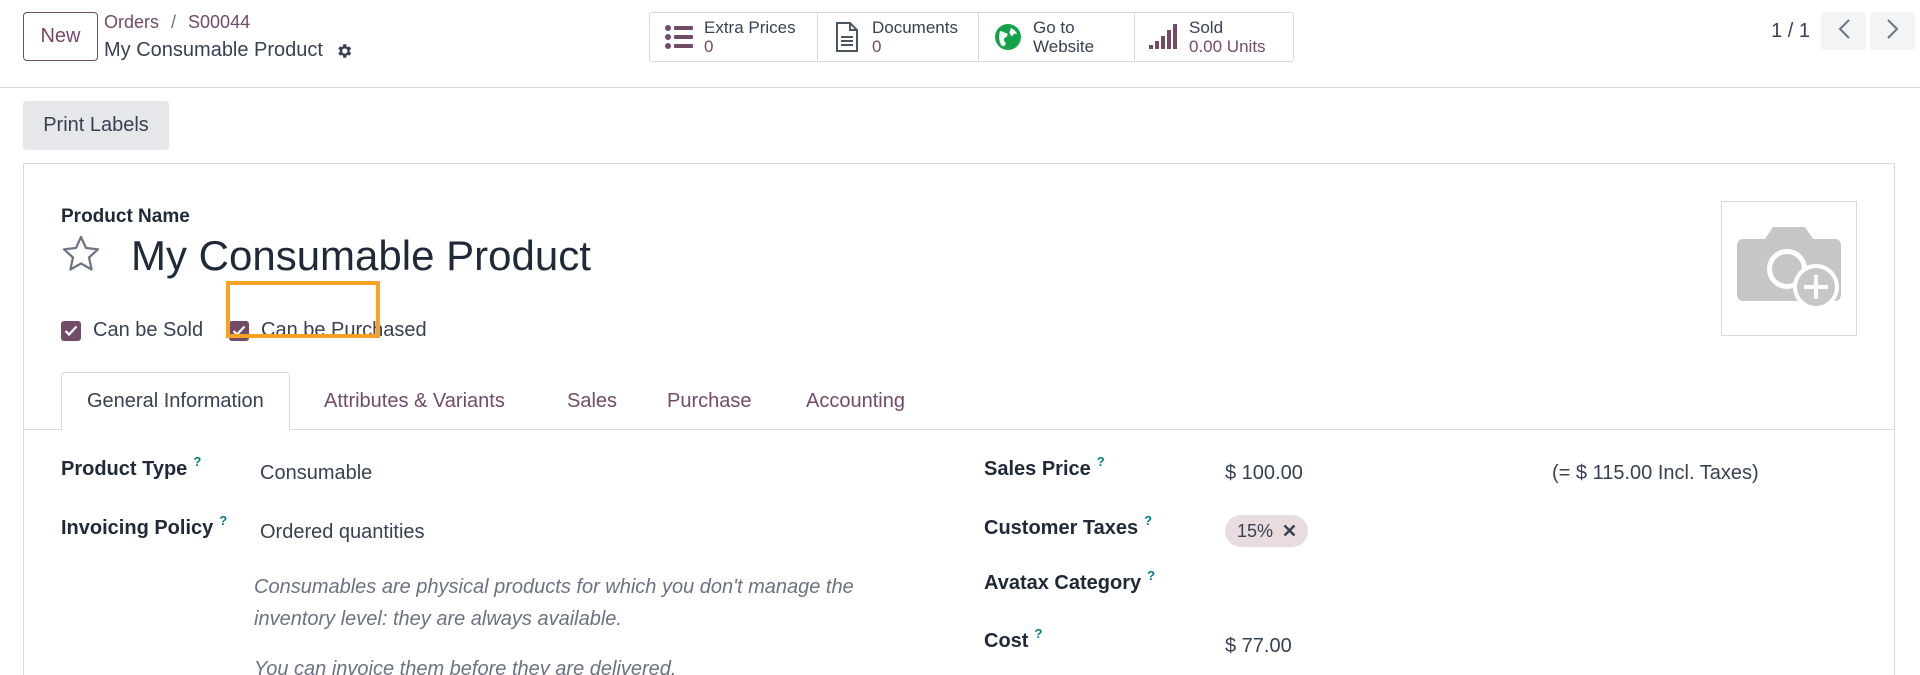 The image size is (1920, 675). What do you see at coordinates (219, 22) in the screenshot?
I see `breadcrumb-order-ref: S00044` at bounding box center [219, 22].